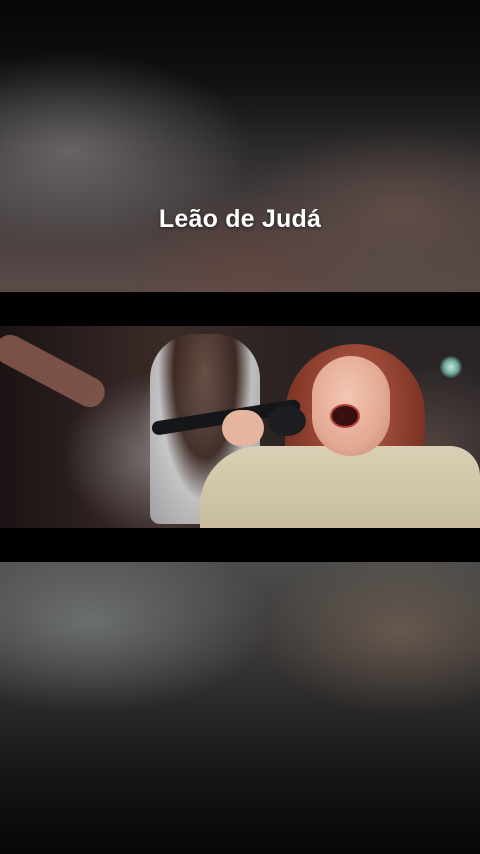 This screenshot has height=854, width=480. Describe the element at coordinates (240, 545) in the screenshot. I see `letterbox-bar-bottom` at that location.